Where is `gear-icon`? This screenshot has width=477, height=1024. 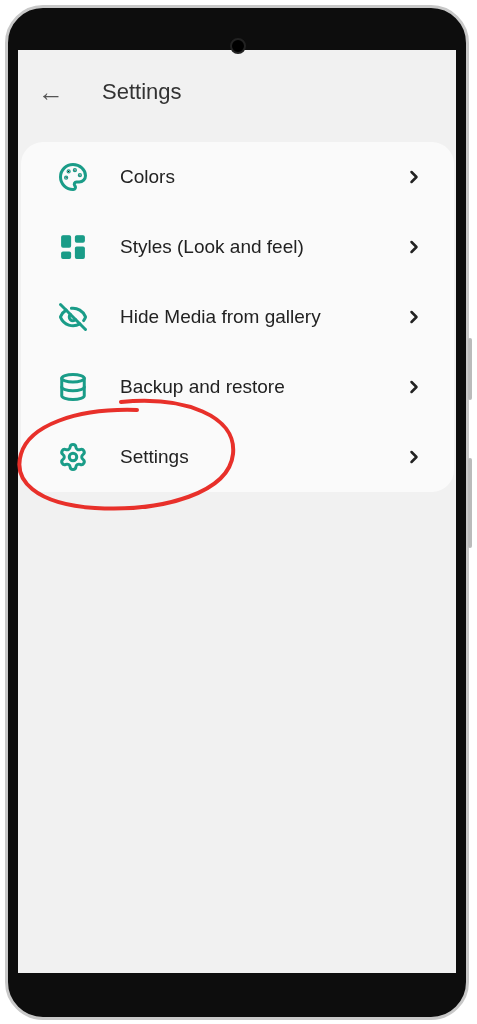
gear-icon is located at coordinates (73, 457).